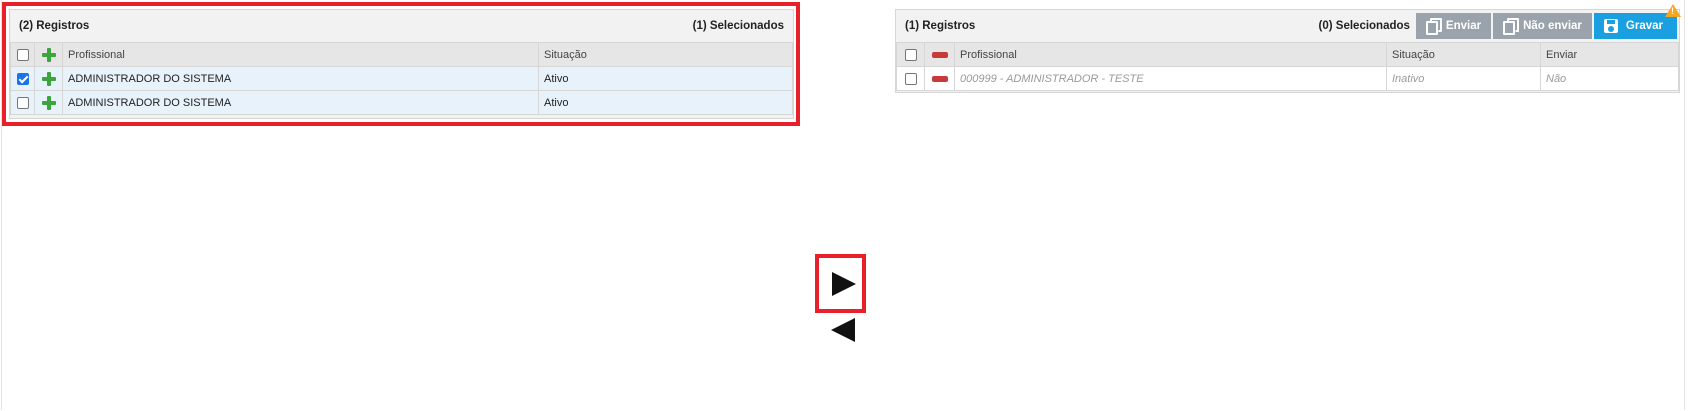 The width and height of the screenshot is (1688, 411). What do you see at coordinates (54, 26) in the screenshot?
I see `records-count: (2) Registros` at bounding box center [54, 26].